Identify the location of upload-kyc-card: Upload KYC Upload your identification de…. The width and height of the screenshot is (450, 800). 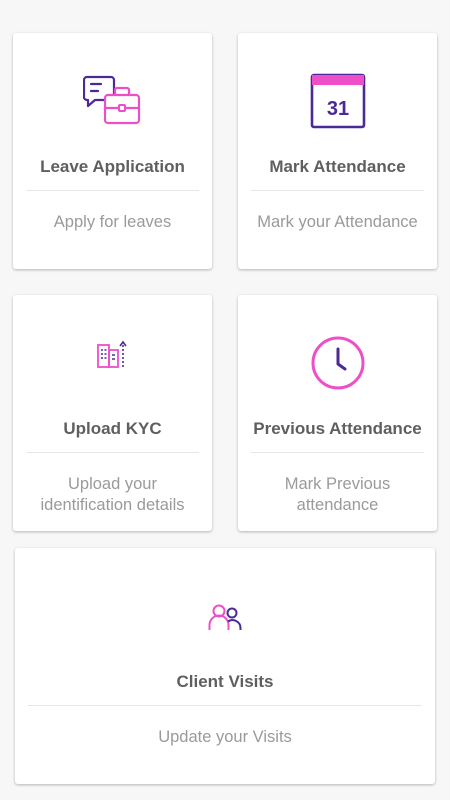
(112, 413).